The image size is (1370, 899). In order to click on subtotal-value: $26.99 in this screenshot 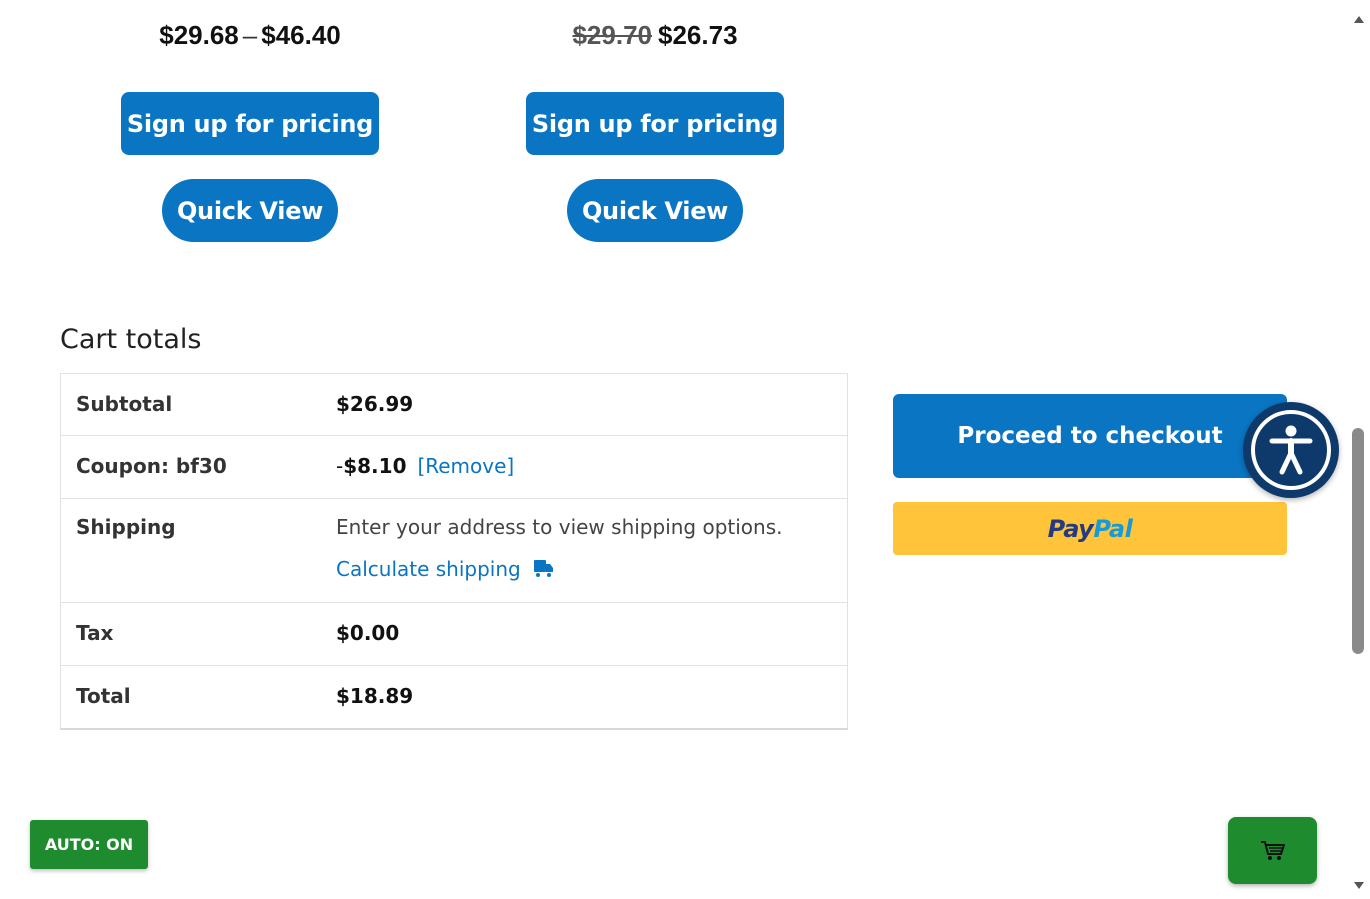, I will do `click(375, 404)`.